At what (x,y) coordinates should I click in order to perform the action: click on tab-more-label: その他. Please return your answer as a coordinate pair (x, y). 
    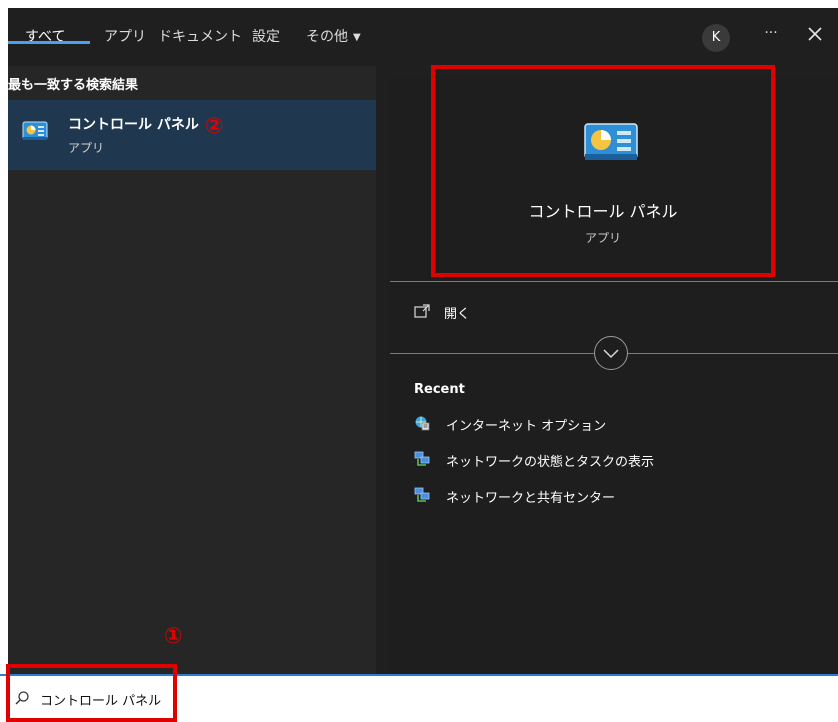
    Looking at the image, I should click on (327, 37).